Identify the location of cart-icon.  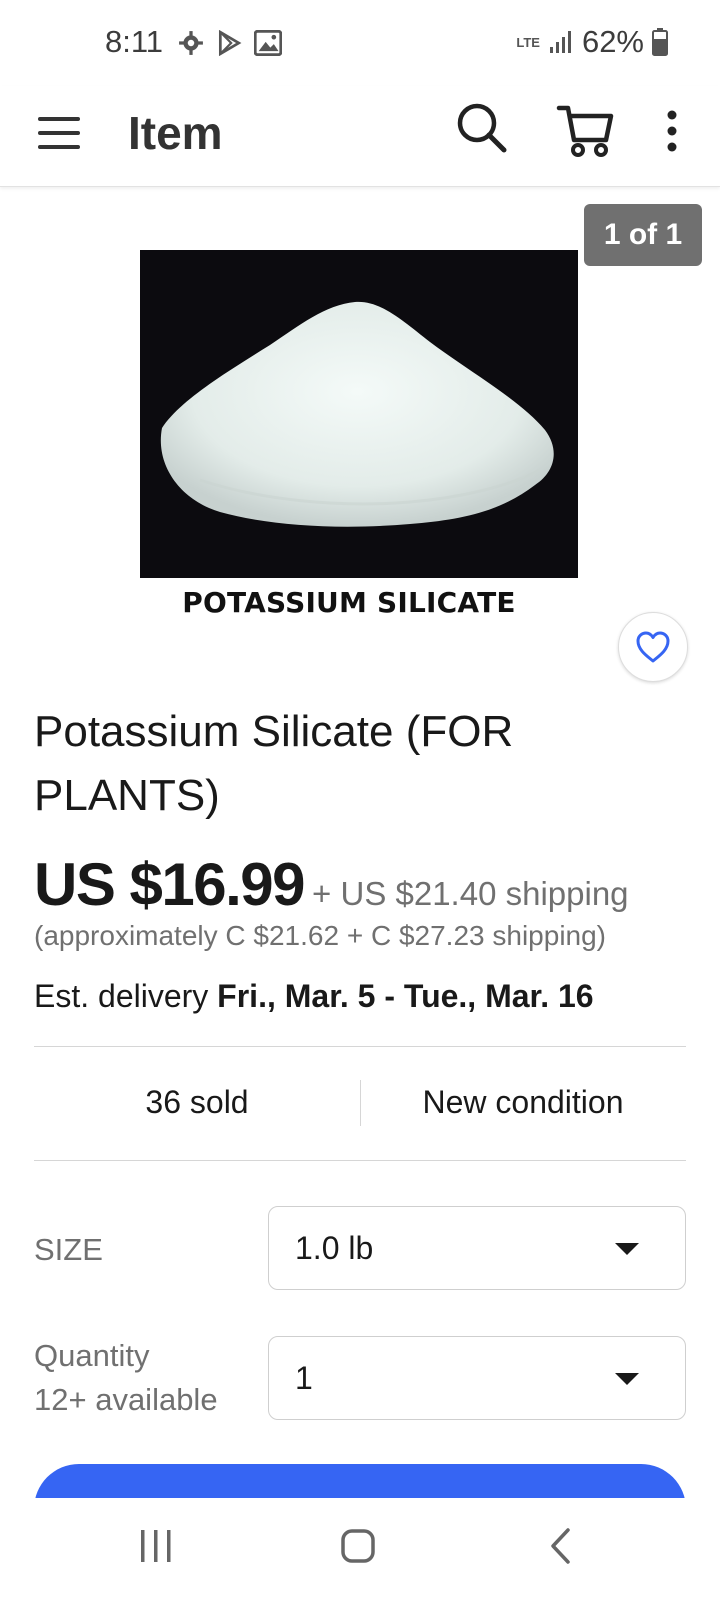
(586, 130).